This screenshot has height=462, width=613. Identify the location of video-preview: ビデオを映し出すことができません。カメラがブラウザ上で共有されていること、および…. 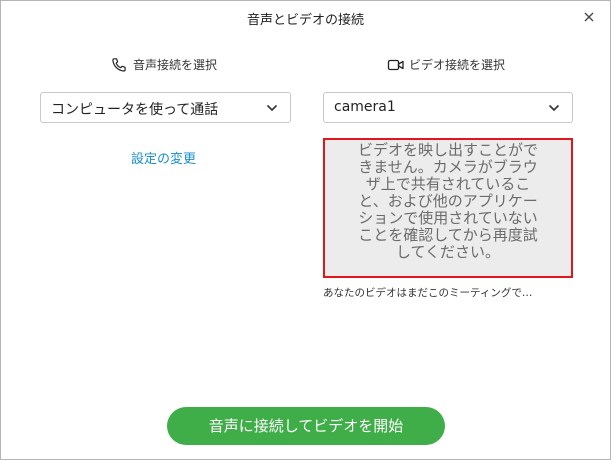
(448, 208).